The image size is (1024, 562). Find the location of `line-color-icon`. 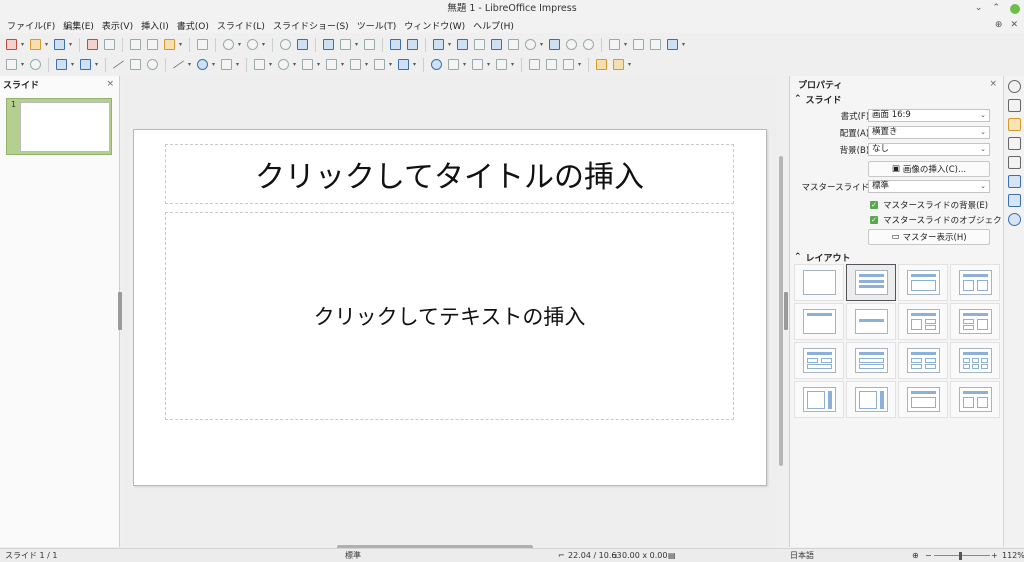

line-color-icon is located at coordinates (61, 64).